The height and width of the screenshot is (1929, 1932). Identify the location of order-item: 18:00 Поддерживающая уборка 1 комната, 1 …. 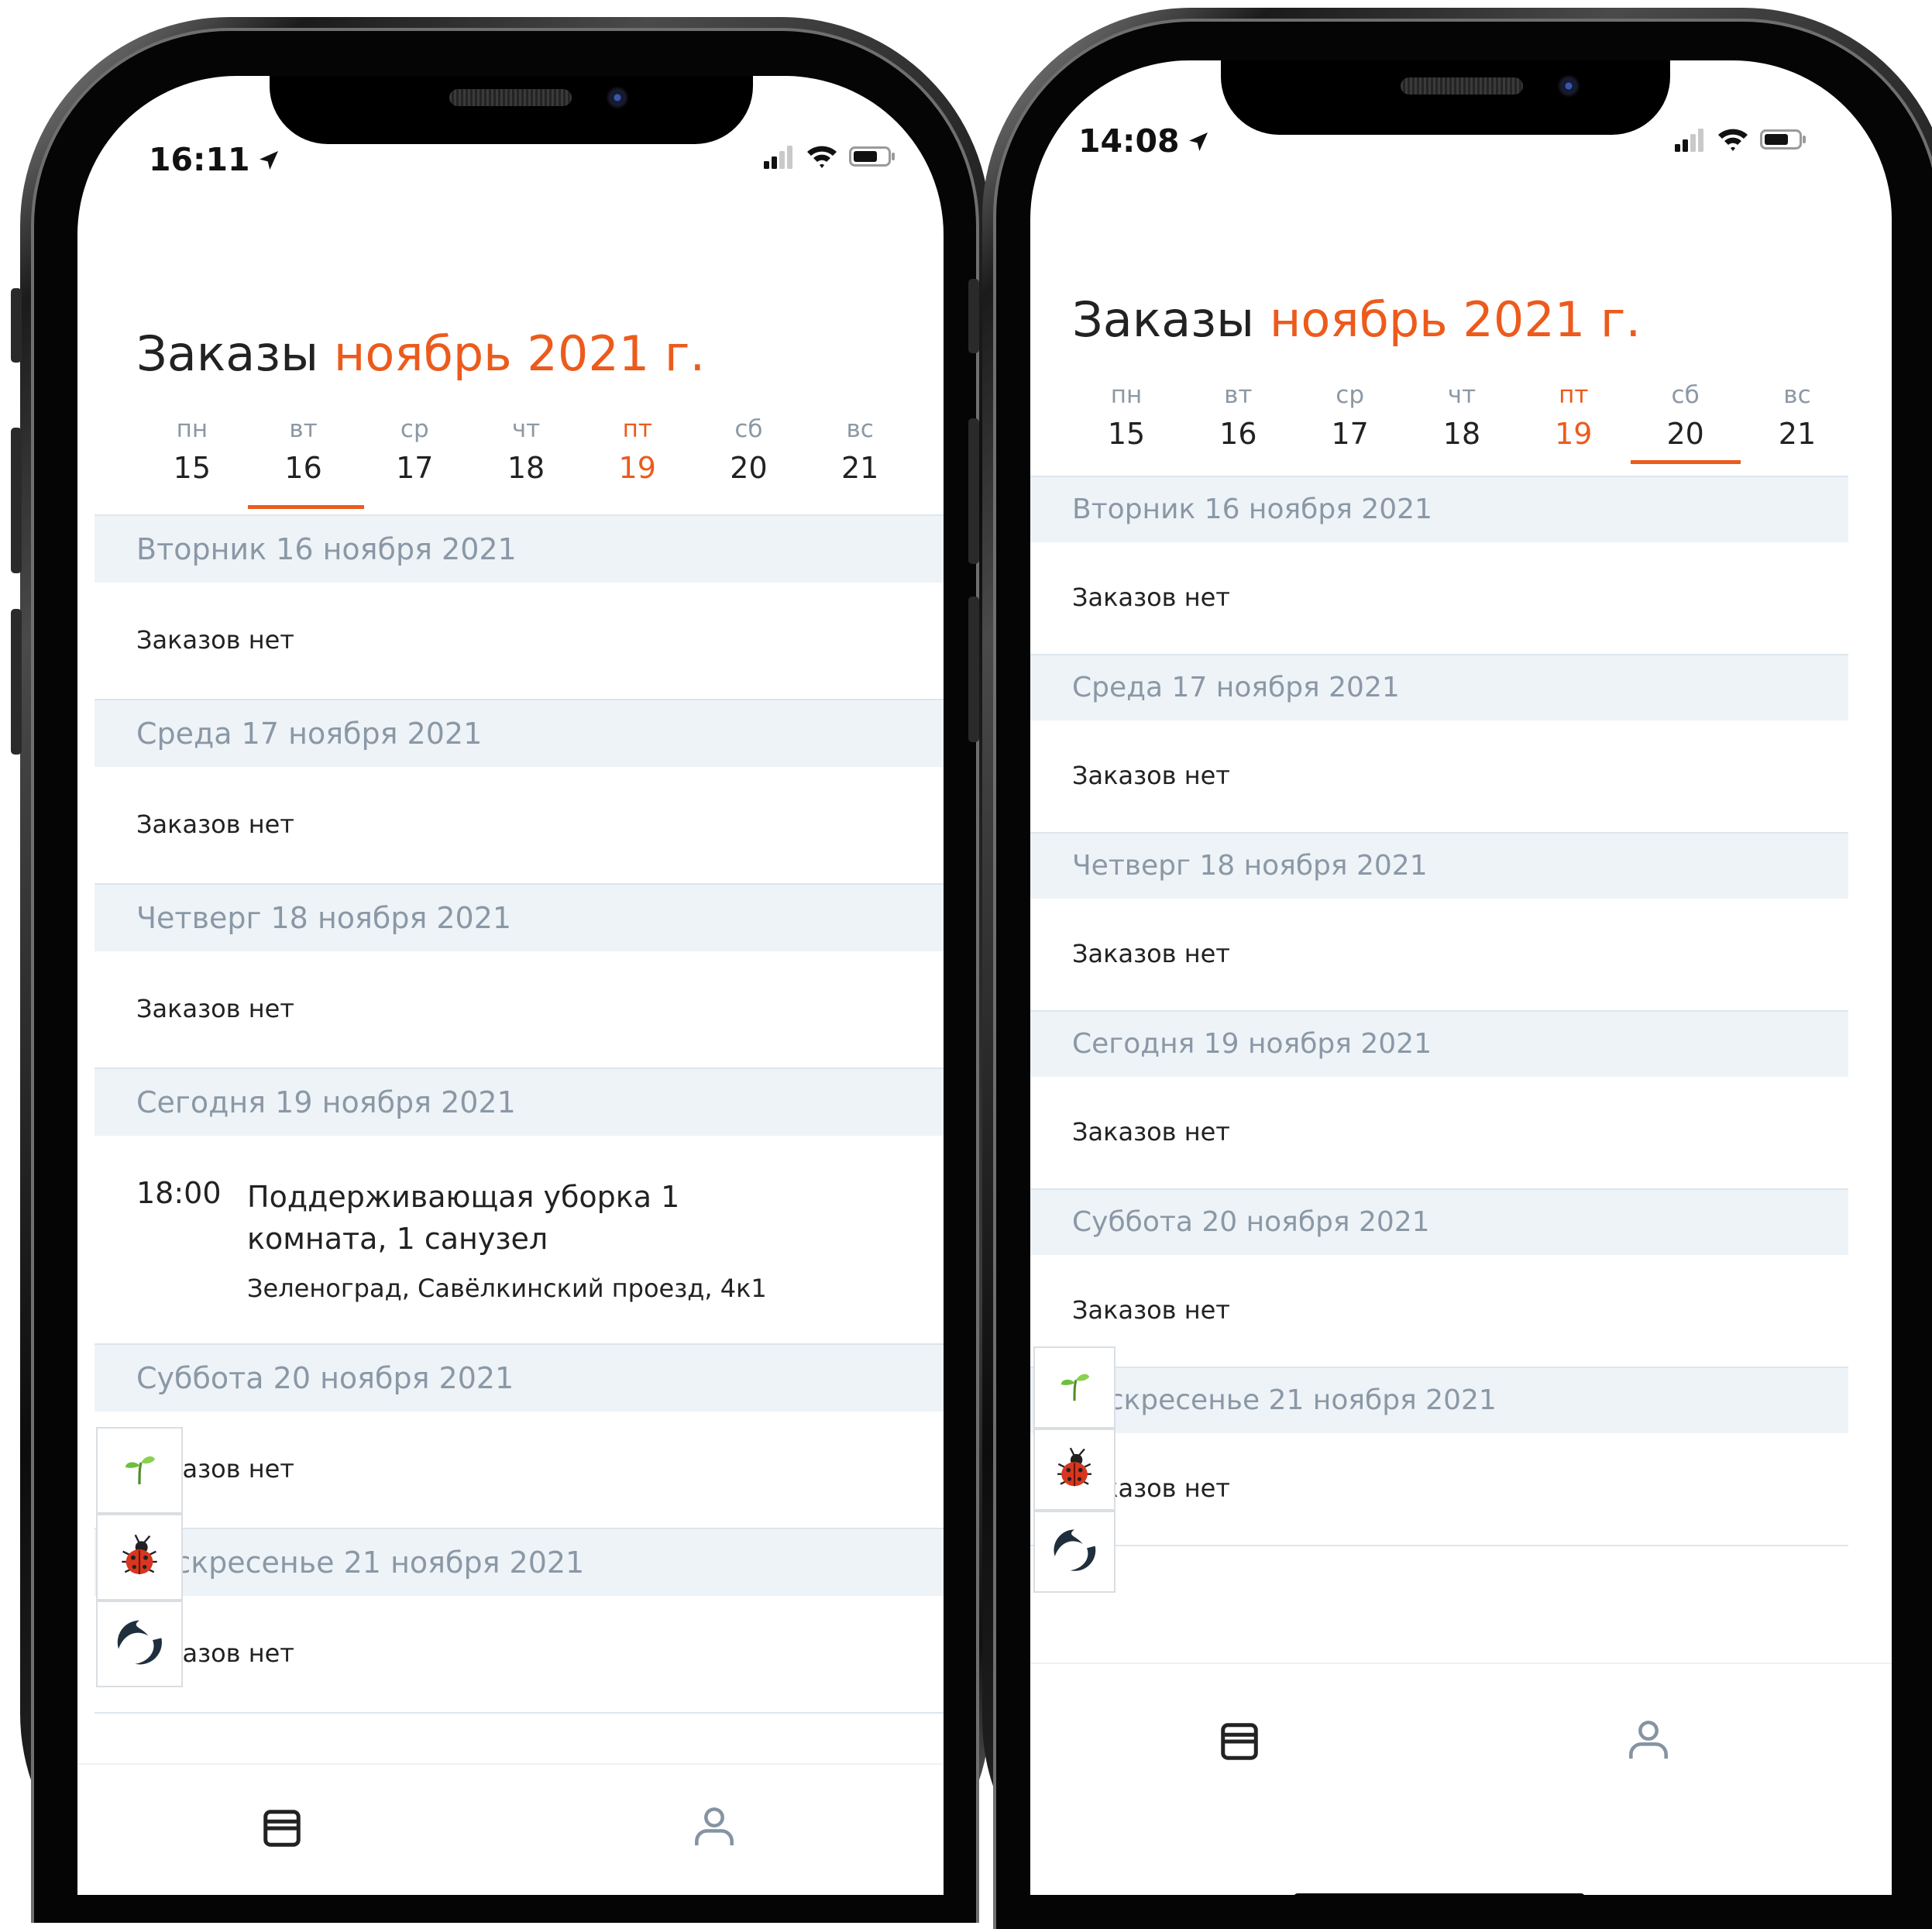
(519, 1240).